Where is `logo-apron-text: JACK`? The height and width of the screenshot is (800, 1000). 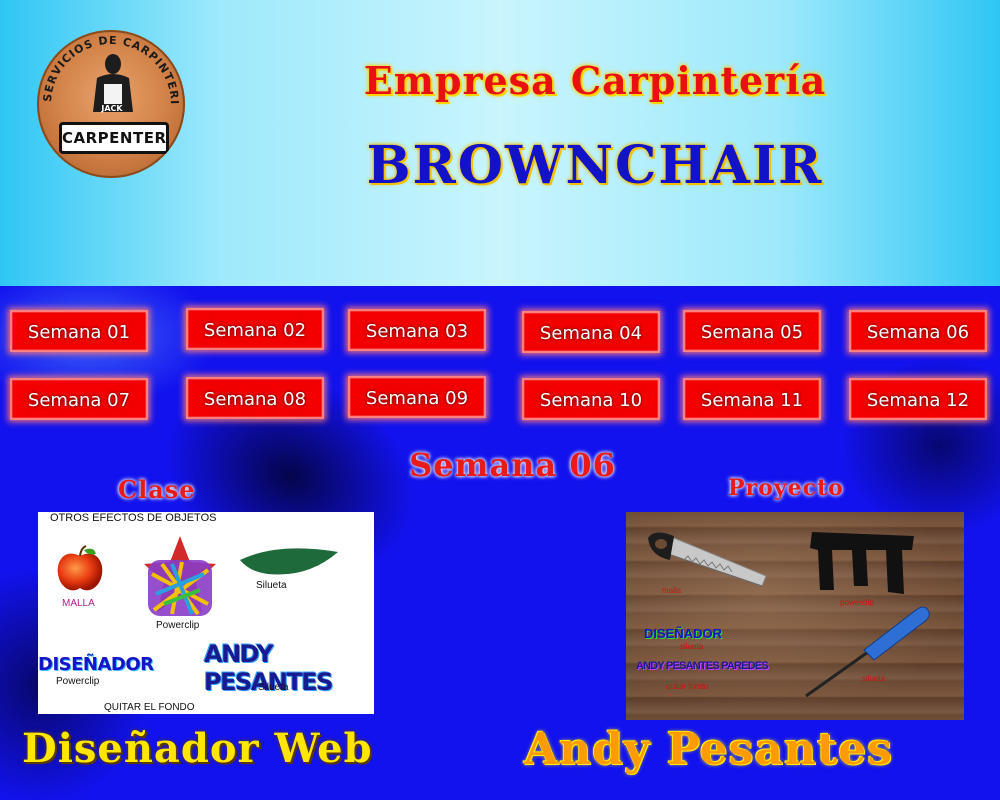
logo-apron-text: JACK is located at coordinates (112, 108).